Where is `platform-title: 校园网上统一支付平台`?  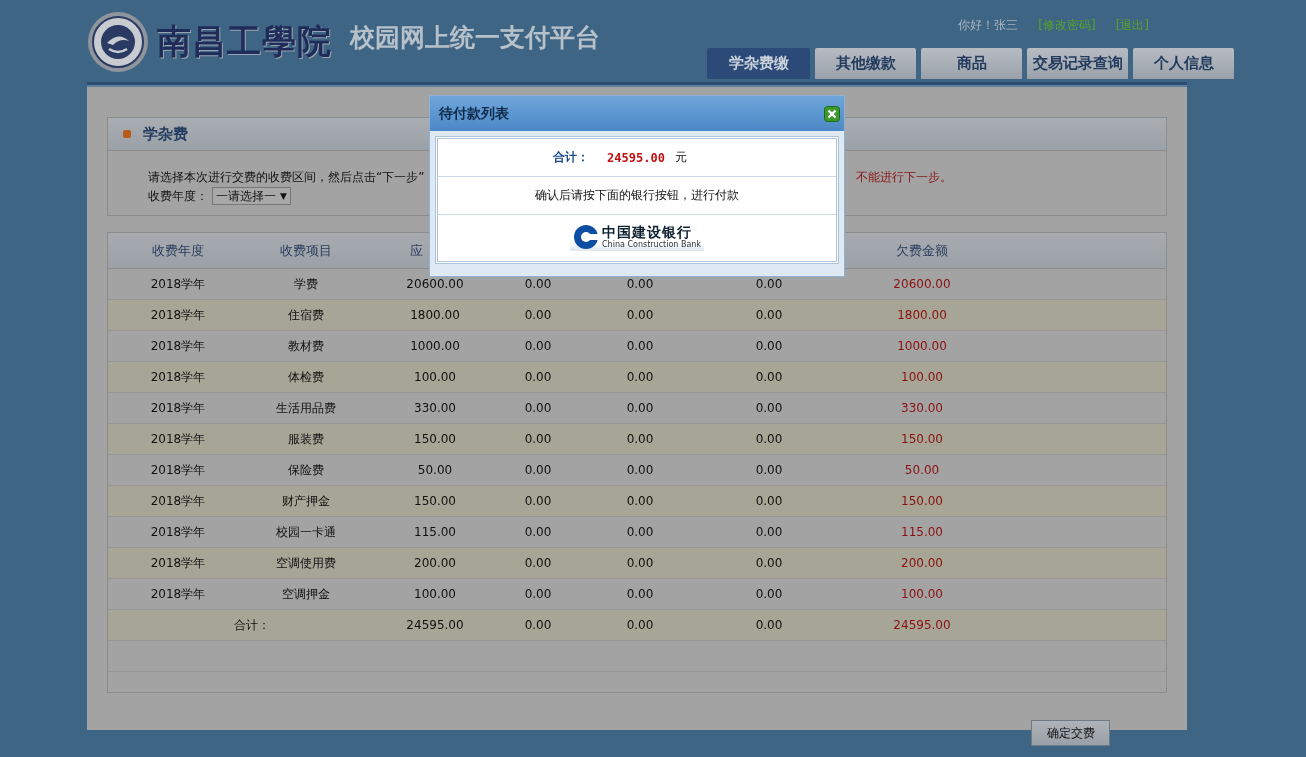
platform-title: 校园网上统一支付平台 is located at coordinates (475, 37).